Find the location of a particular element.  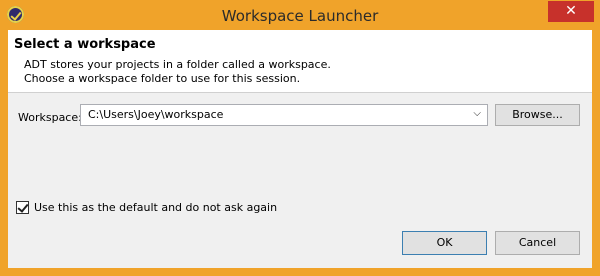

window-title: Workspace Launcher is located at coordinates (300, 16).